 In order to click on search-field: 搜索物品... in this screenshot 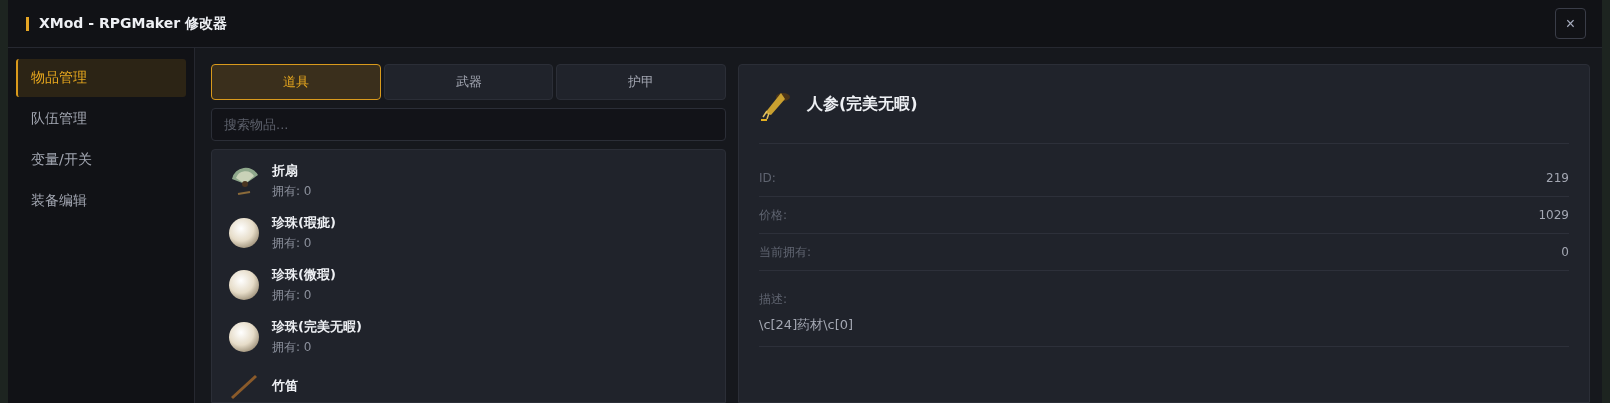, I will do `click(468, 124)`.